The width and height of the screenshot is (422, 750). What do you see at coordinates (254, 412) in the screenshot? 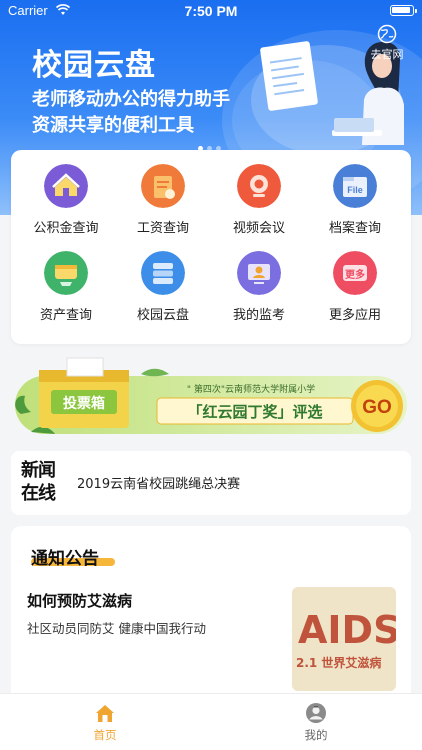
I see `vote-award-title: 「红云园丁奖」评选` at bounding box center [254, 412].